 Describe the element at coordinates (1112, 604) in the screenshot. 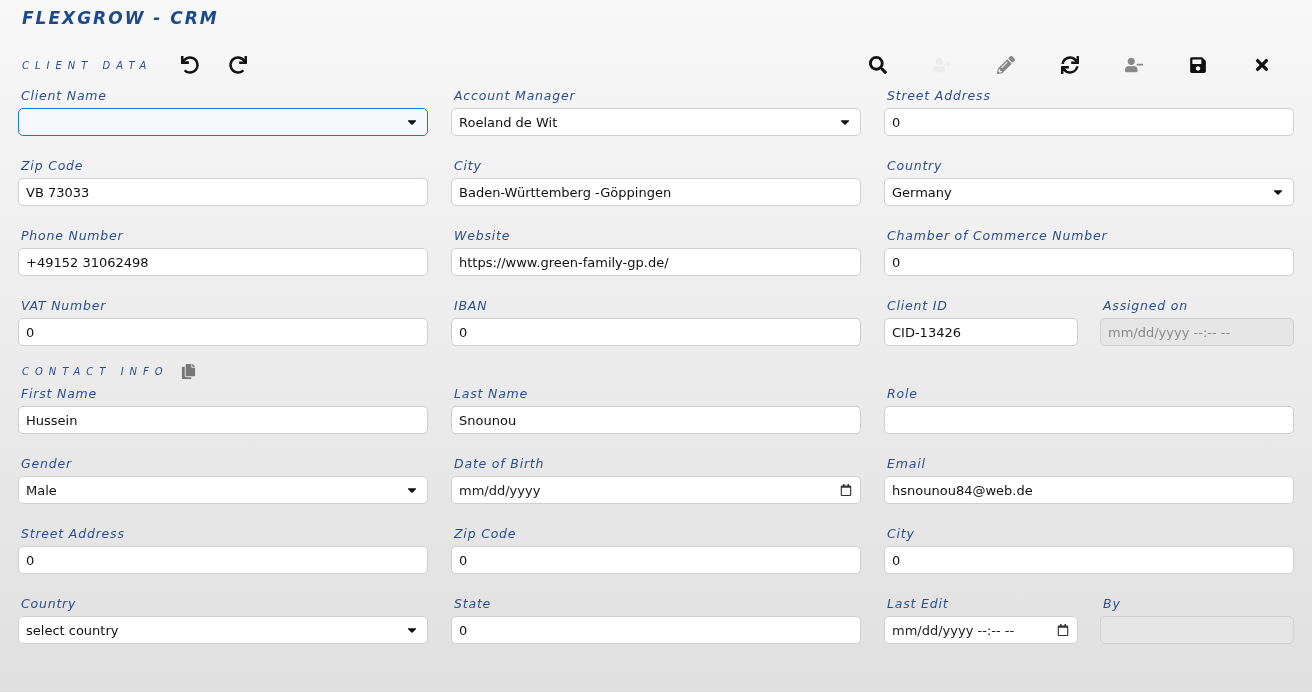

I see `field-label: By` at that location.